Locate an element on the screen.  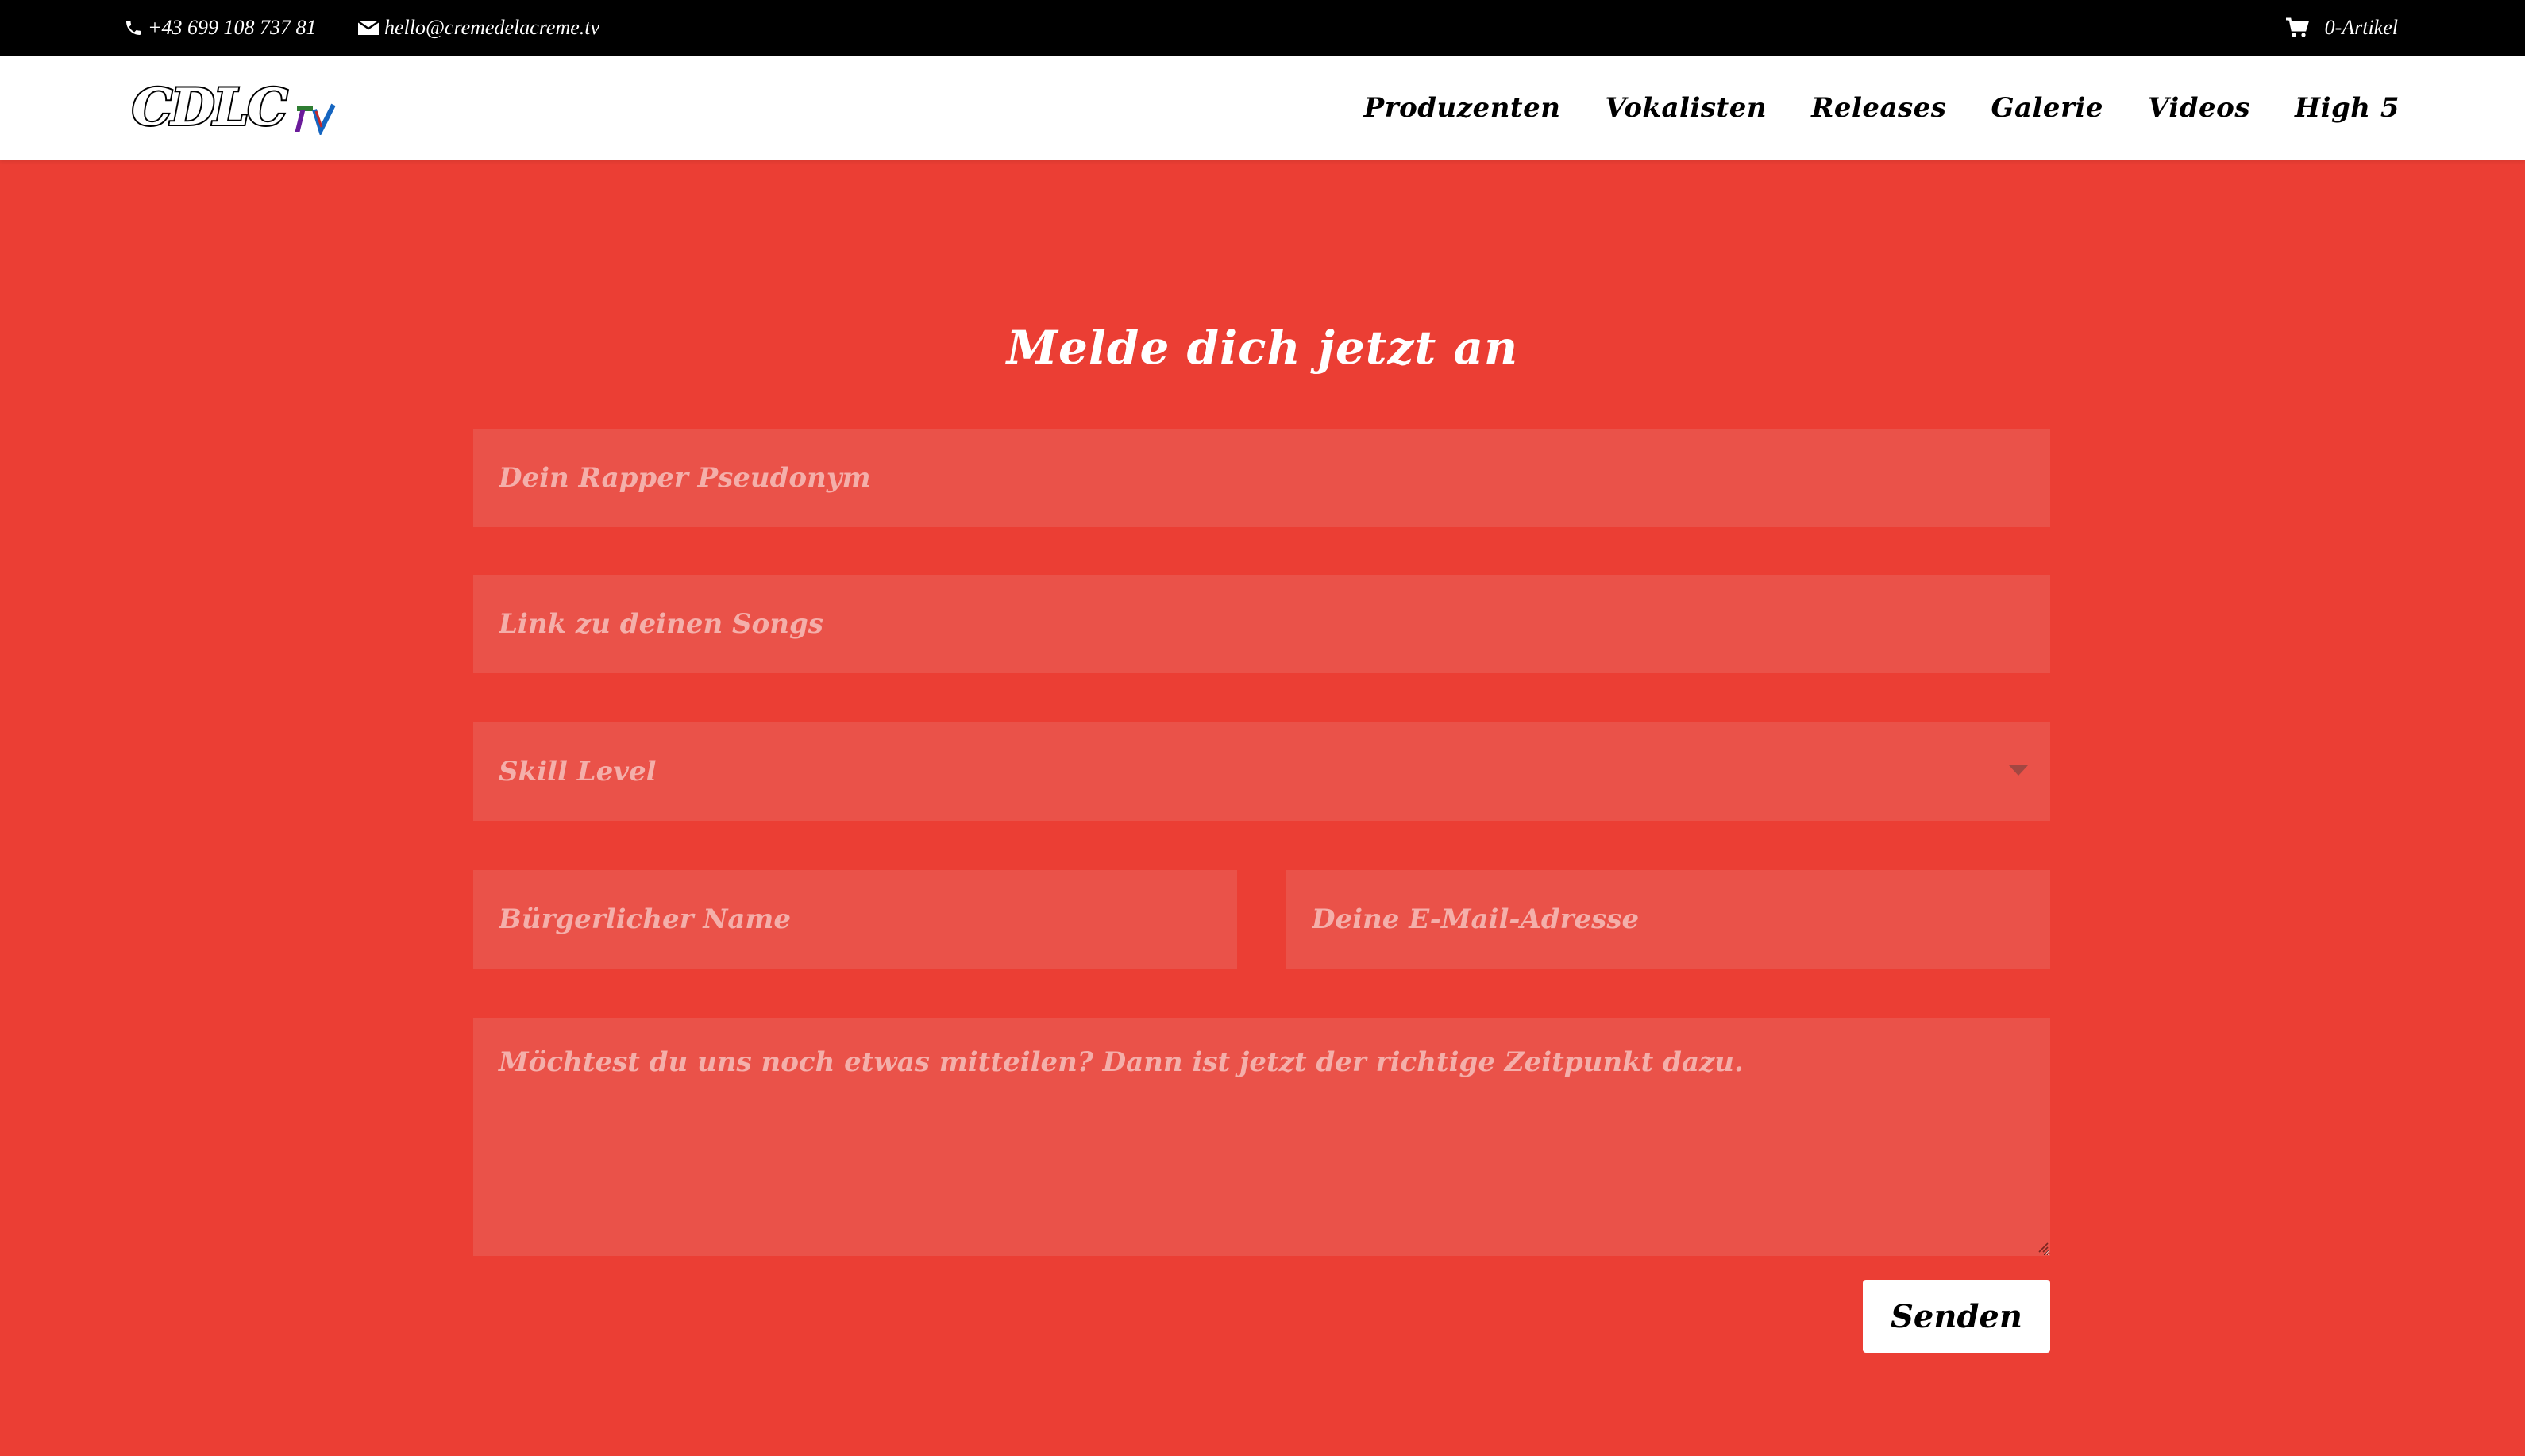
submit-button: Senden is located at coordinates (1956, 1316).